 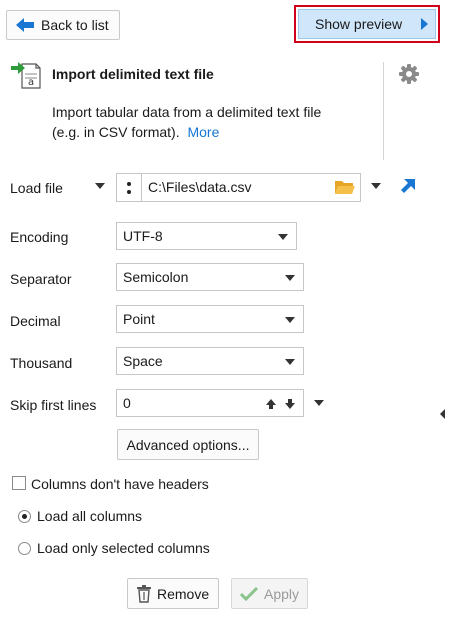 What do you see at coordinates (200, 187) in the screenshot?
I see `load-file-path: C:\Files\data.csv` at bounding box center [200, 187].